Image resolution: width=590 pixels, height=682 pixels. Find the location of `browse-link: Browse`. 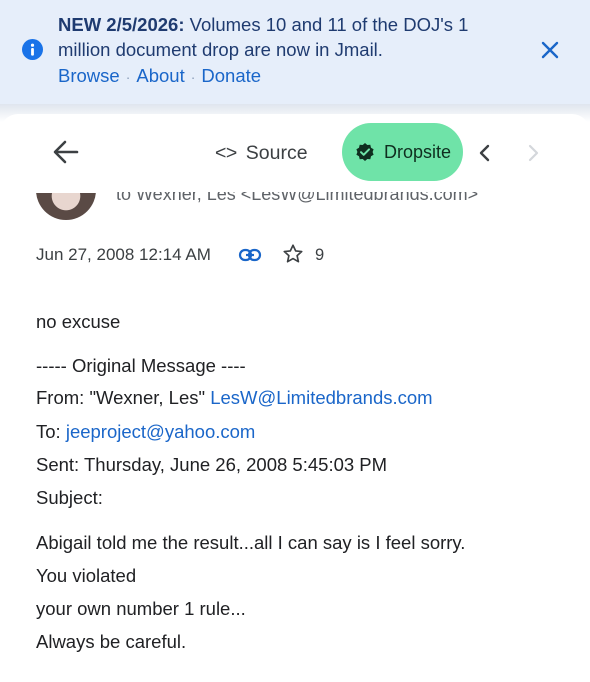

browse-link: Browse is located at coordinates (89, 75).